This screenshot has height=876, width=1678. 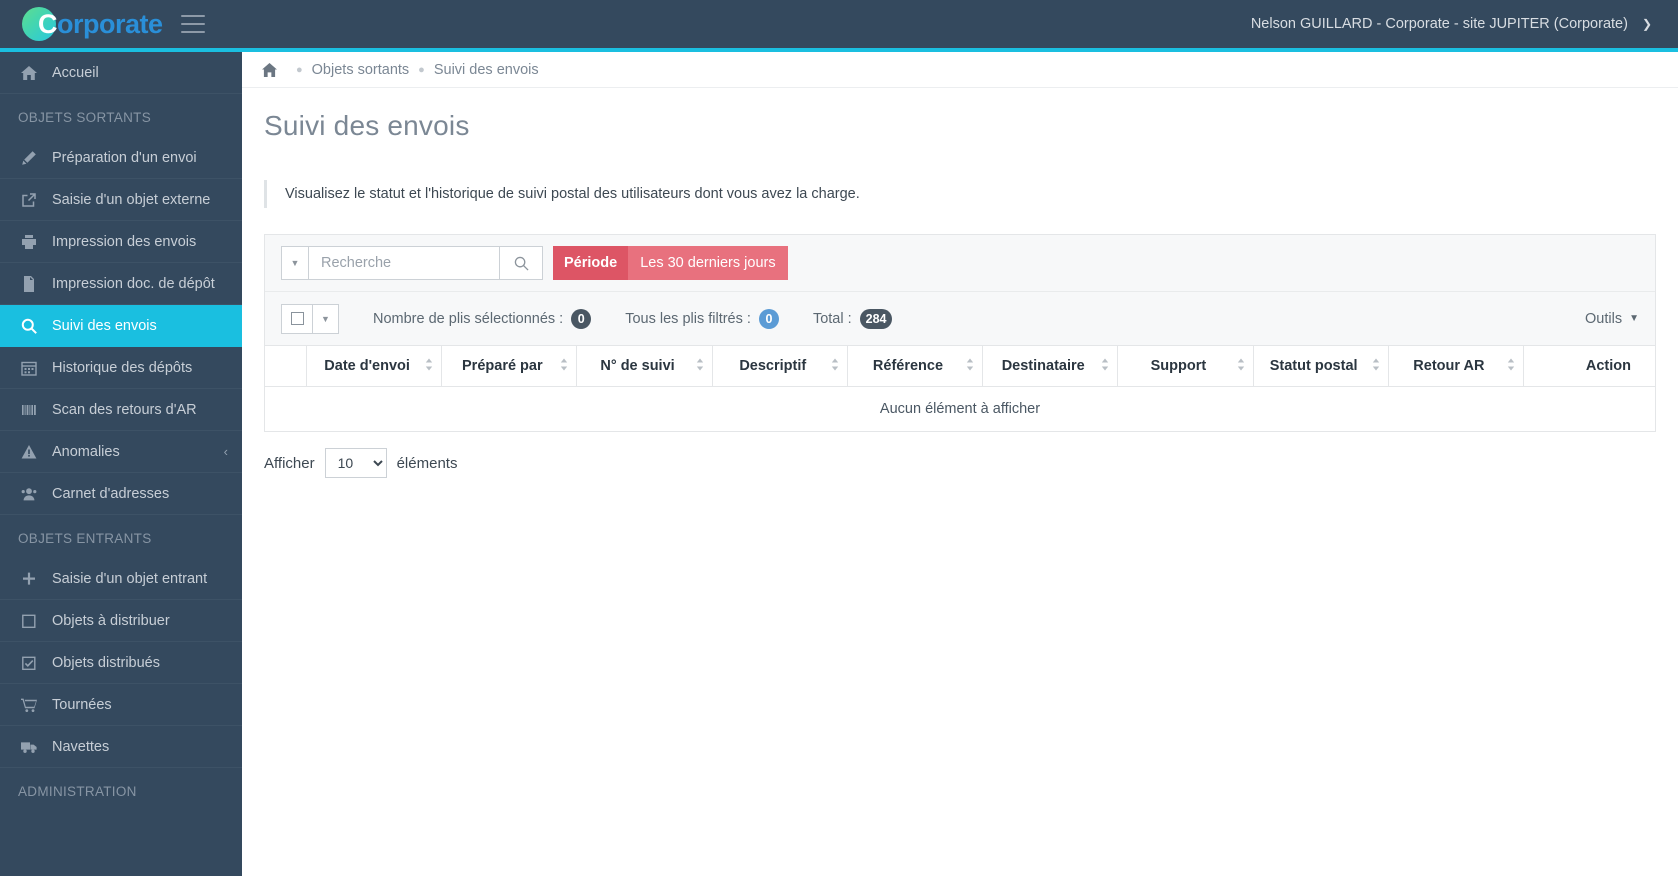 I want to click on table-header-pr-par-par: Préparé par, so click(x=509, y=366).